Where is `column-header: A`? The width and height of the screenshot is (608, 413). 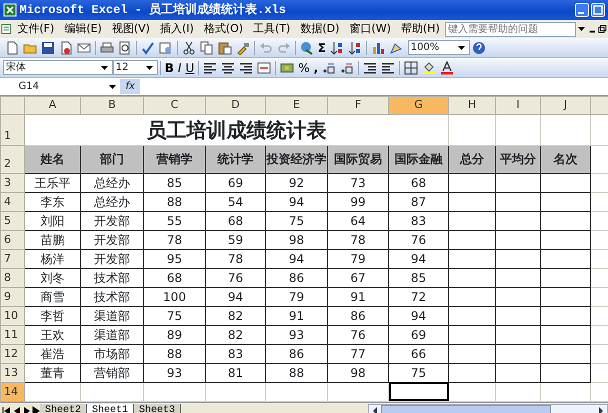
column-header: A is located at coordinates (52, 105).